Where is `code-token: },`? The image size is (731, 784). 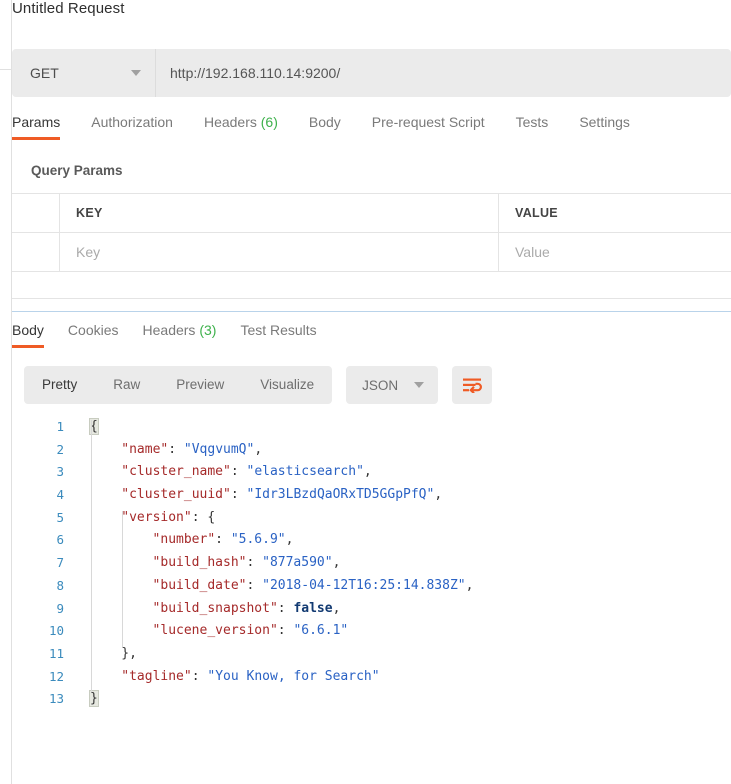
code-token: }, is located at coordinates (129, 653).